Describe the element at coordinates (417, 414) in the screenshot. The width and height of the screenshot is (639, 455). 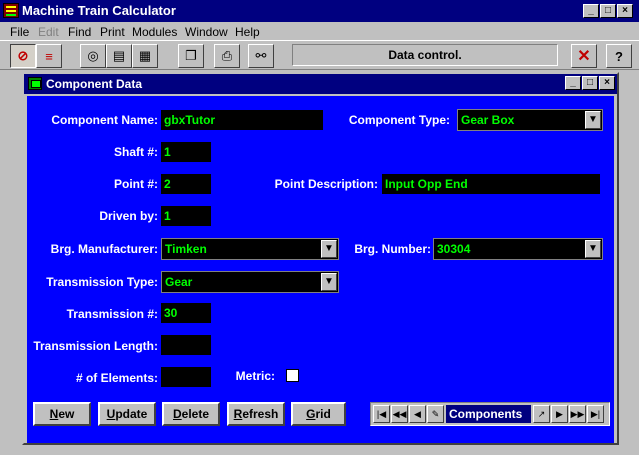
I see `prev-record-icon: ◀` at that location.